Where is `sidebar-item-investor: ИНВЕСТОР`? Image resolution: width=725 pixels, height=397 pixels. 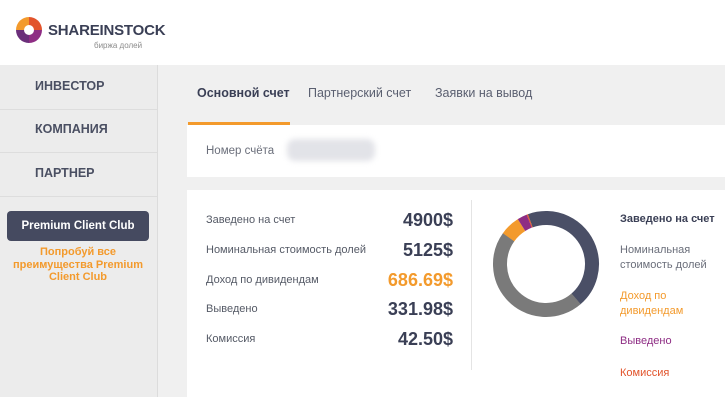 sidebar-item-investor: ИНВЕСТОР is located at coordinates (78, 87).